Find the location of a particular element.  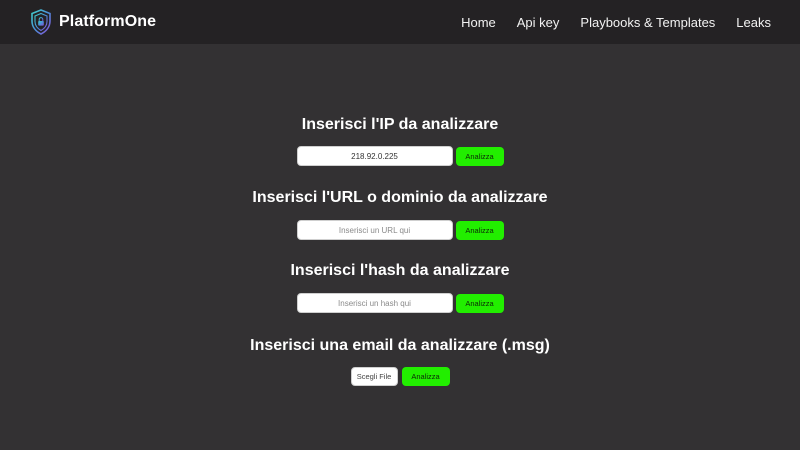

ip-input is located at coordinates (374, 156).